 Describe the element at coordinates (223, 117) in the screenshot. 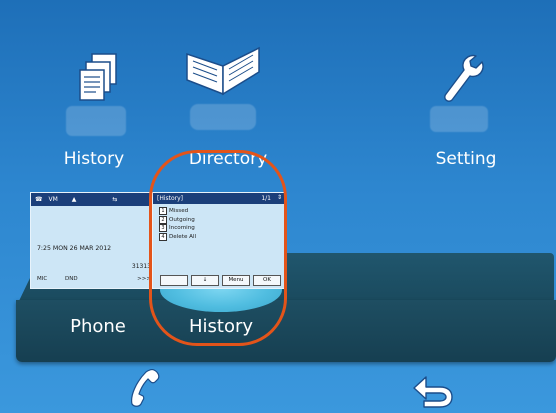

I see `open-book-icon-reflection` at that location.